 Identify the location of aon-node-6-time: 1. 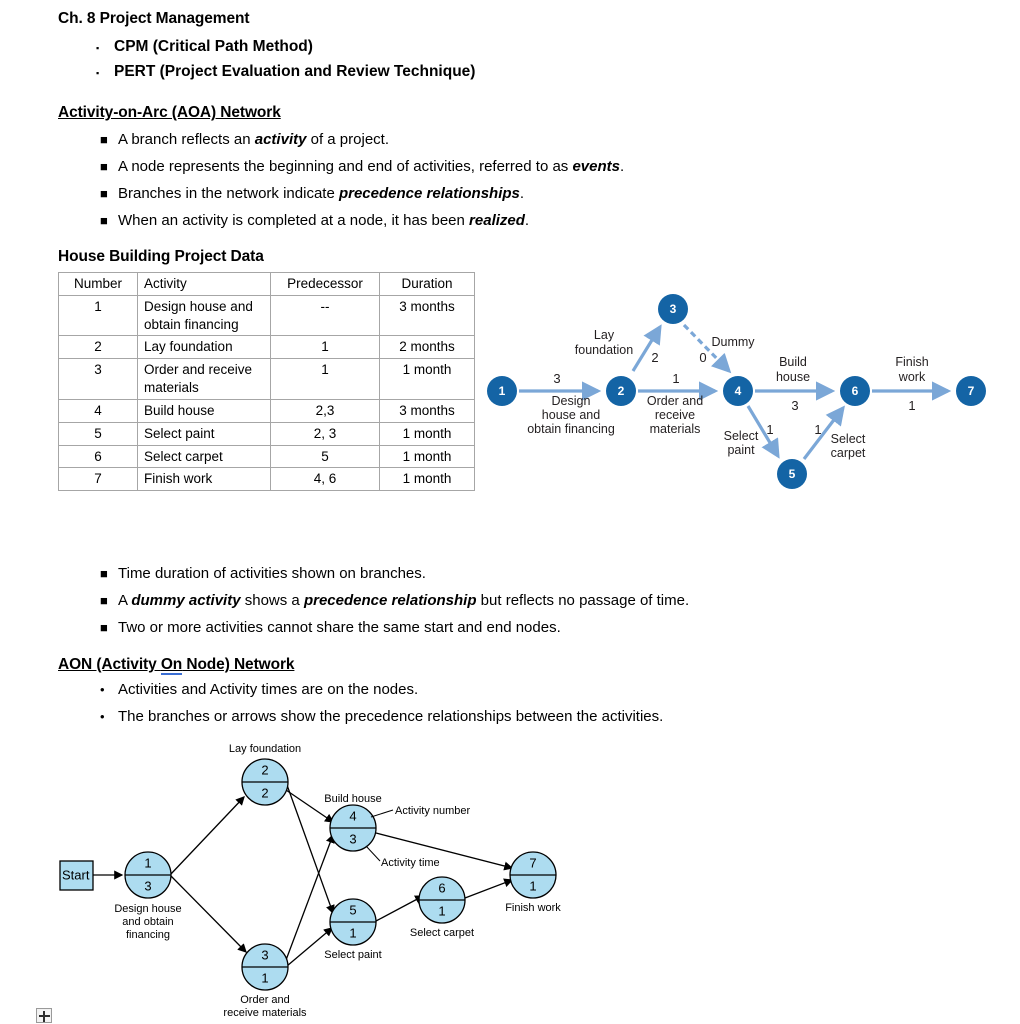
(441, 910).